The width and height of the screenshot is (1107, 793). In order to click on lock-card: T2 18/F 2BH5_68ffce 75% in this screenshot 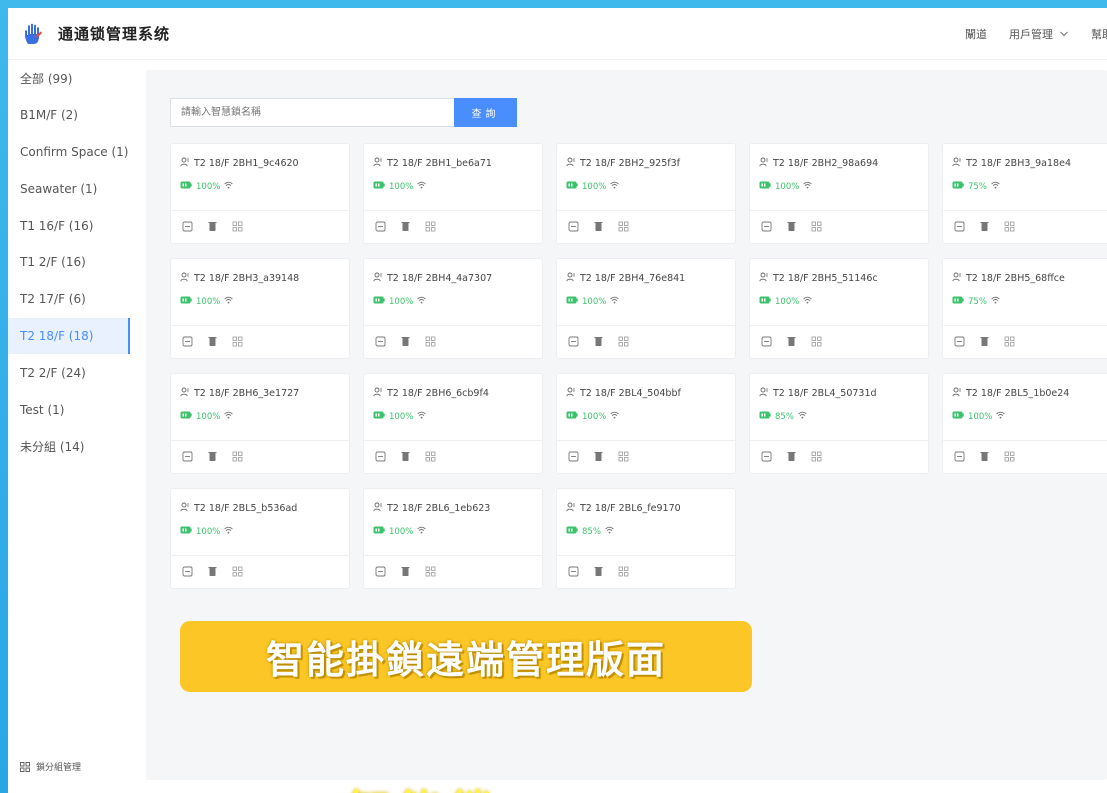, I will do `click(1024, 308)`.